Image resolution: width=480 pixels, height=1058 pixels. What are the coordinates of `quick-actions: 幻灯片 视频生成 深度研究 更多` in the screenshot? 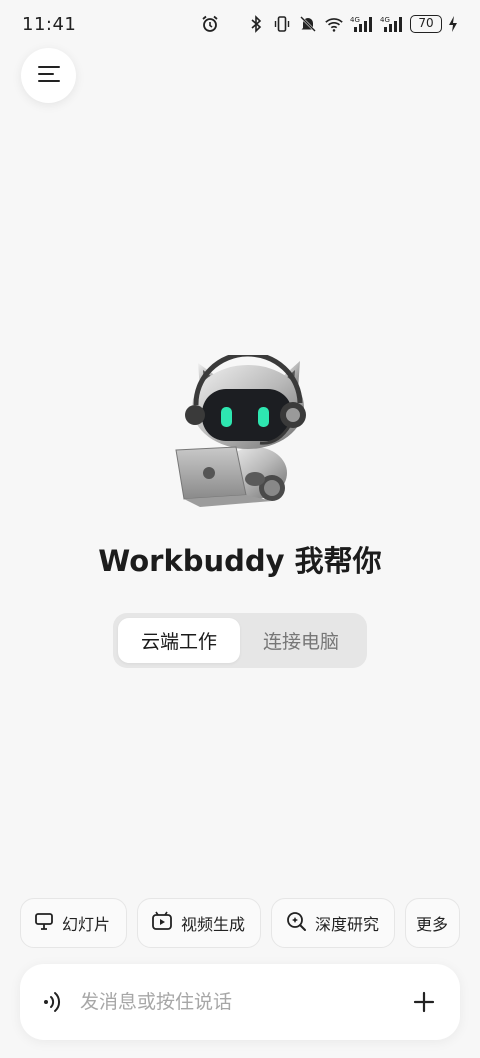 It's located at (240, 923).